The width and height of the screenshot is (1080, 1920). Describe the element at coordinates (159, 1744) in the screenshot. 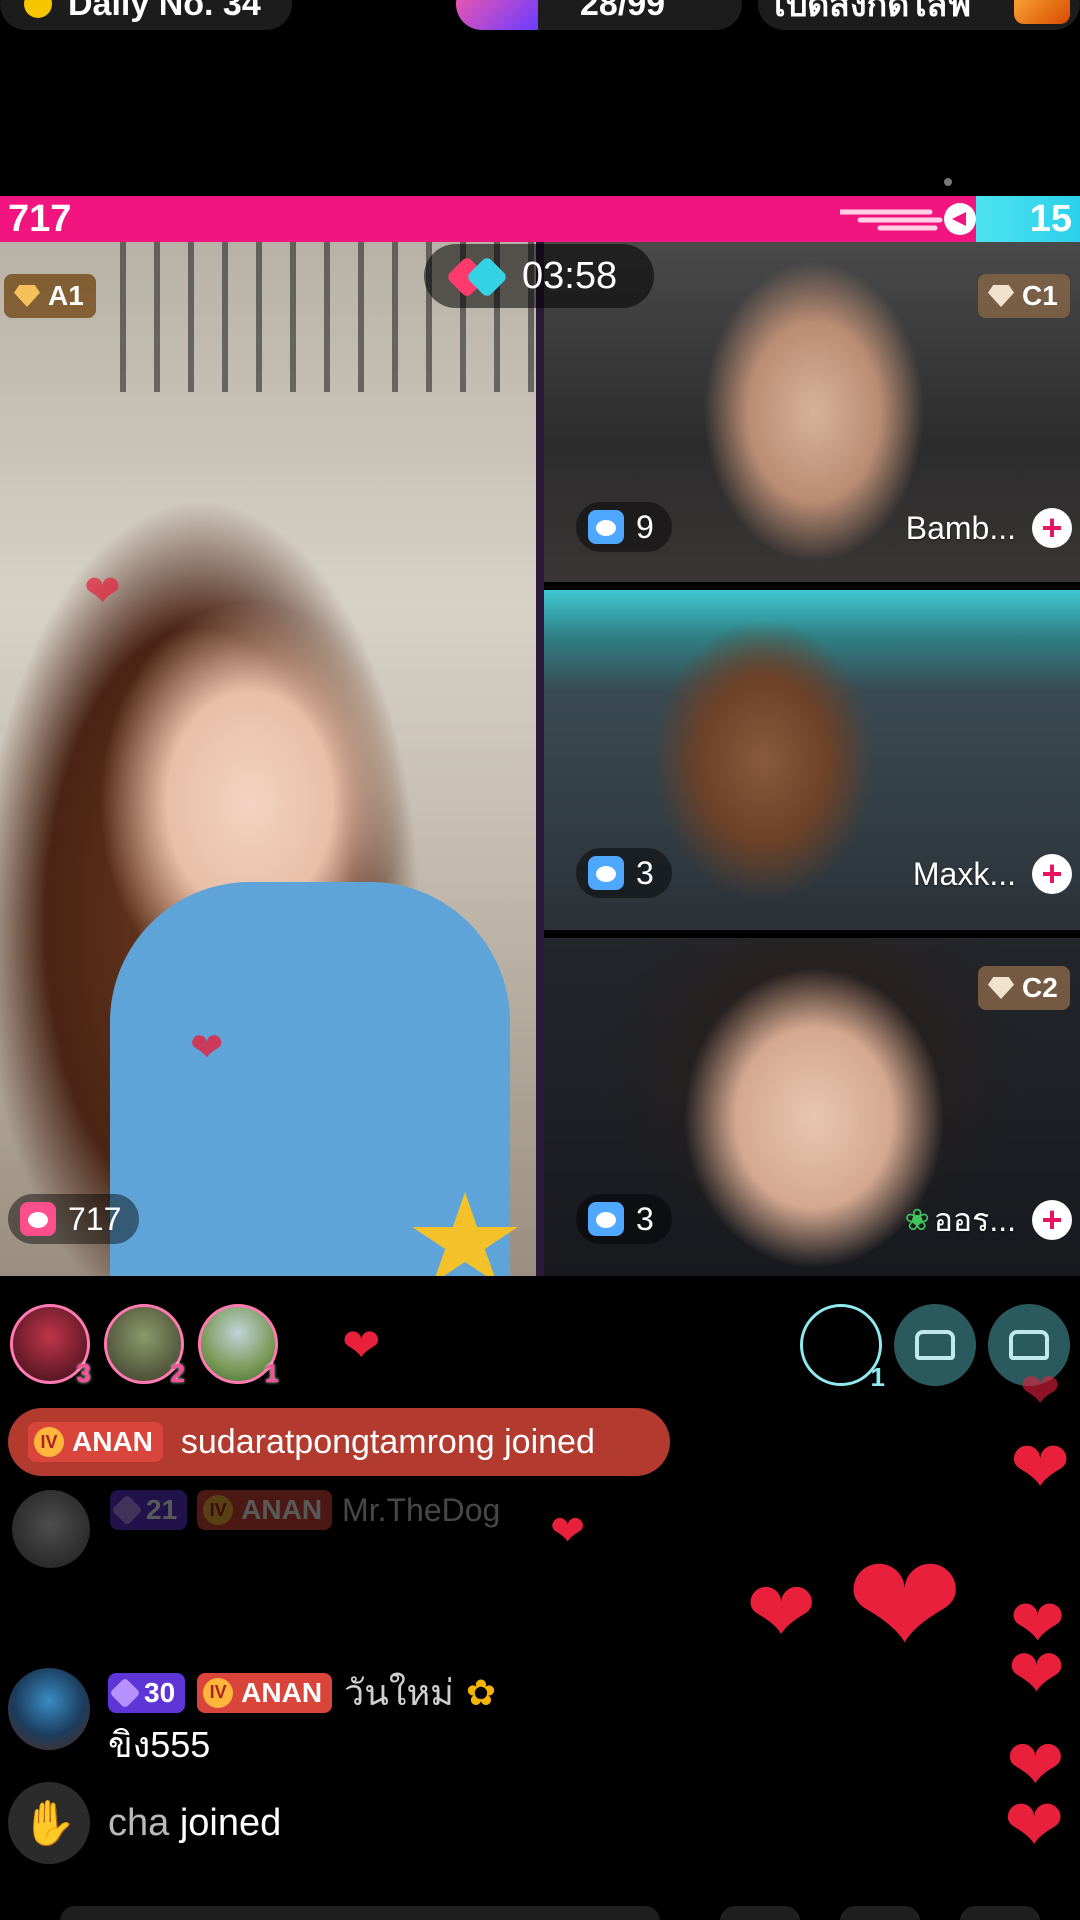

I see `chat-text: ขิง555` at that location.